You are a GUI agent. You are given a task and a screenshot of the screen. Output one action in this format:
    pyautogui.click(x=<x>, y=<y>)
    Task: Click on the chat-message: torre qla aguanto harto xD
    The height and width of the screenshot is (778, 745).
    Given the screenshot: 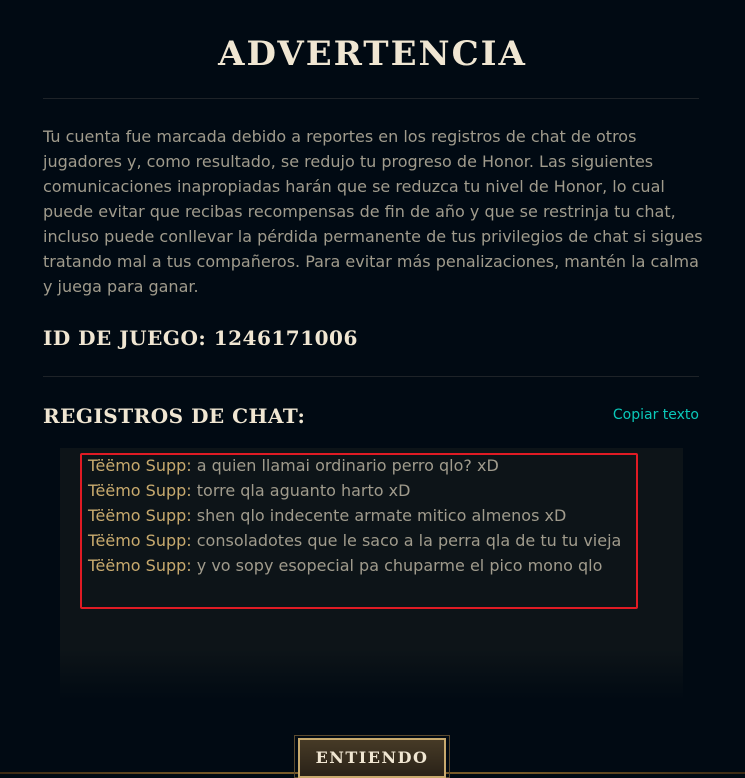 What is the action you would take?
    pyautogui.click(x=301, y=490)
    